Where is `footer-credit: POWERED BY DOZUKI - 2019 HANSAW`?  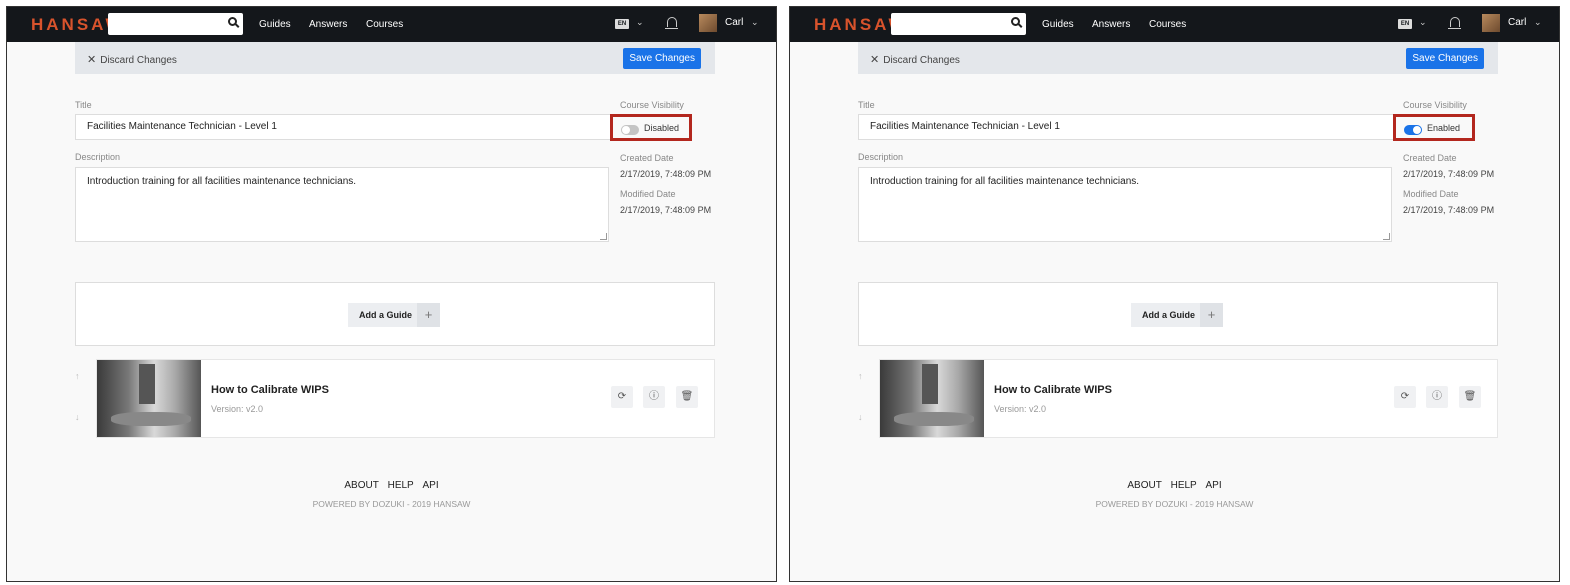 footer-credit: POWERED BY DOZUKI - 2019 HANSAW is located at coordinates (1174, 504).